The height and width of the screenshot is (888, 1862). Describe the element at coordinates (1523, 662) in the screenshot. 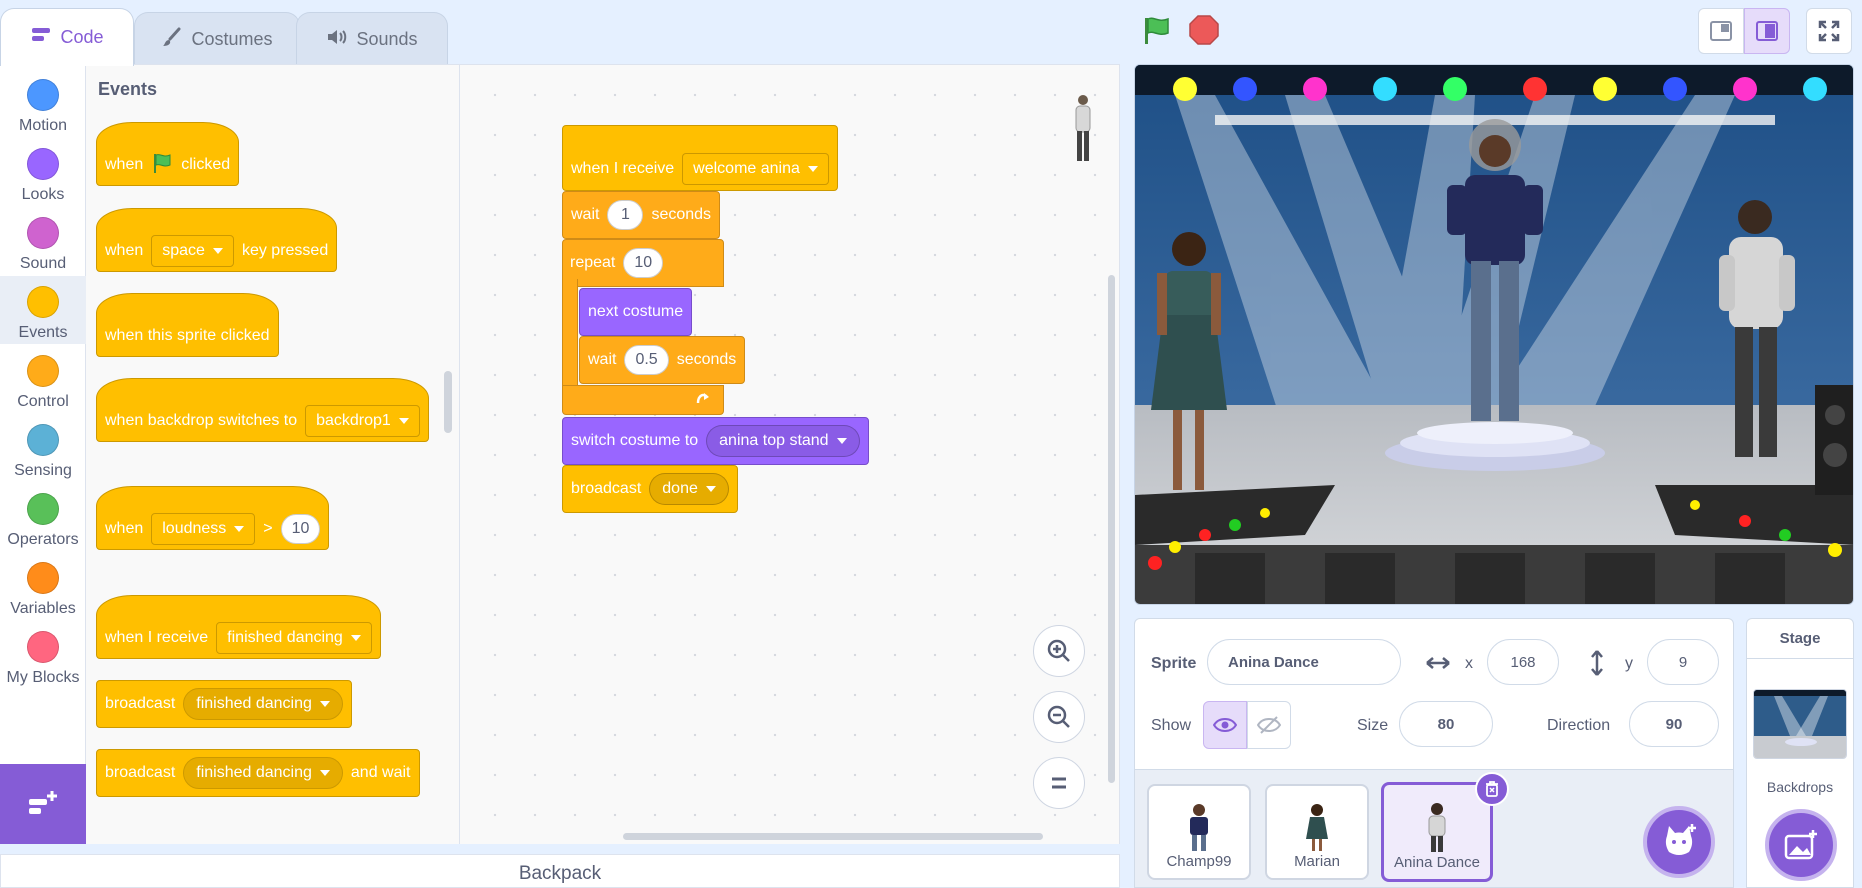

I see `x-input: 168` at that location.